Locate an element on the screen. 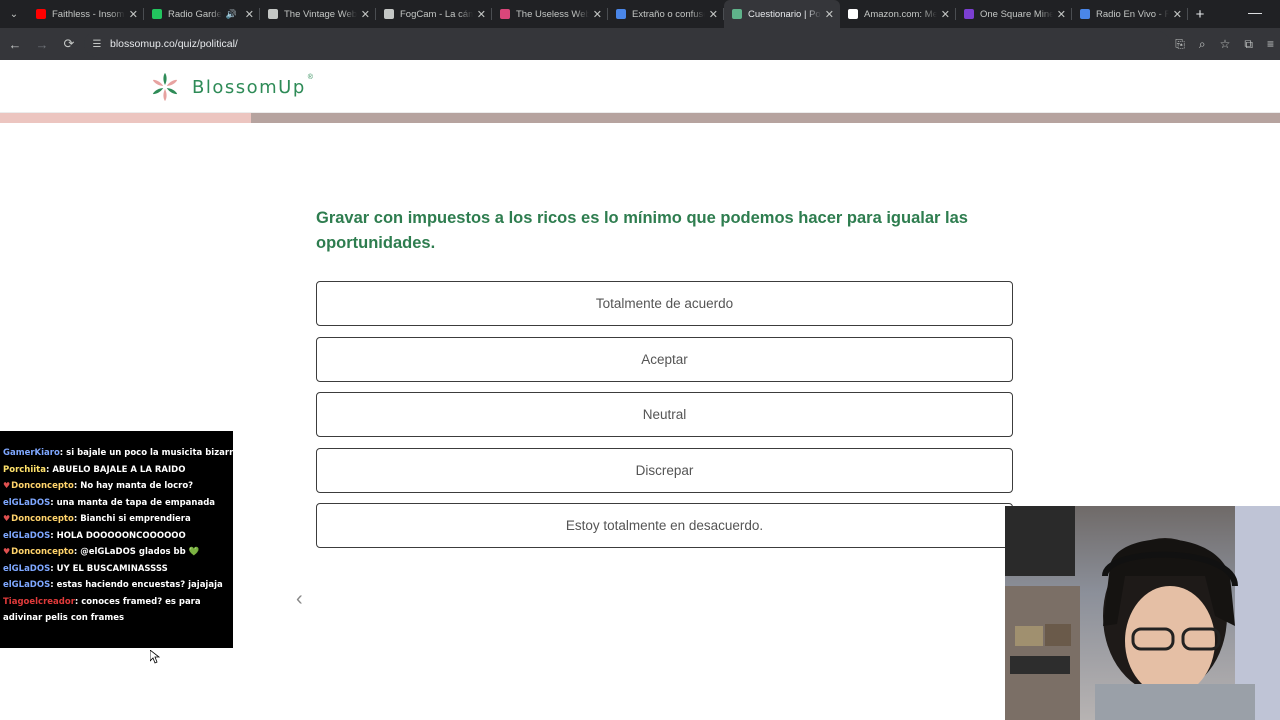 The image size is (1280, 720). webcam-feed is located at coordinates (1142, 613).